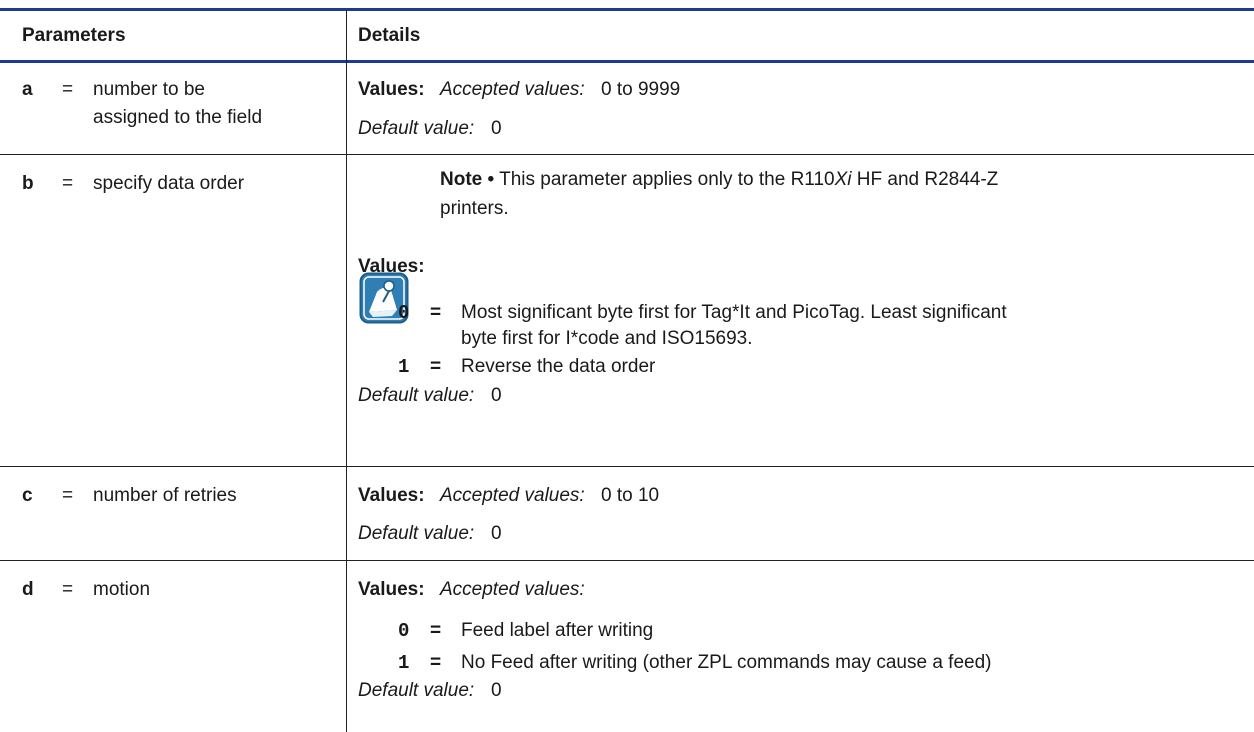 The height and width of the screenshot is (732, 1254). What do you see at coordinates (467, 179) in the screenshot?
I see `note-label: Note •` at bounding box center [467, 179].